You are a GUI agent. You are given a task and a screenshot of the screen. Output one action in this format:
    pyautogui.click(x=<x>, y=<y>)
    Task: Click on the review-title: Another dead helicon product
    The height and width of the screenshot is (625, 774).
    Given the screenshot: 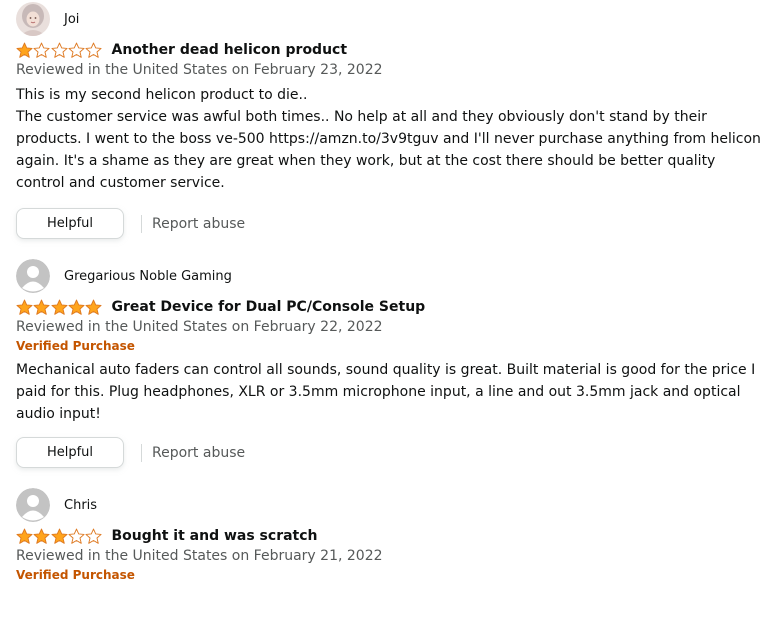 What is the action you would take?
    pyautogui.click(x=229, y=50)
    